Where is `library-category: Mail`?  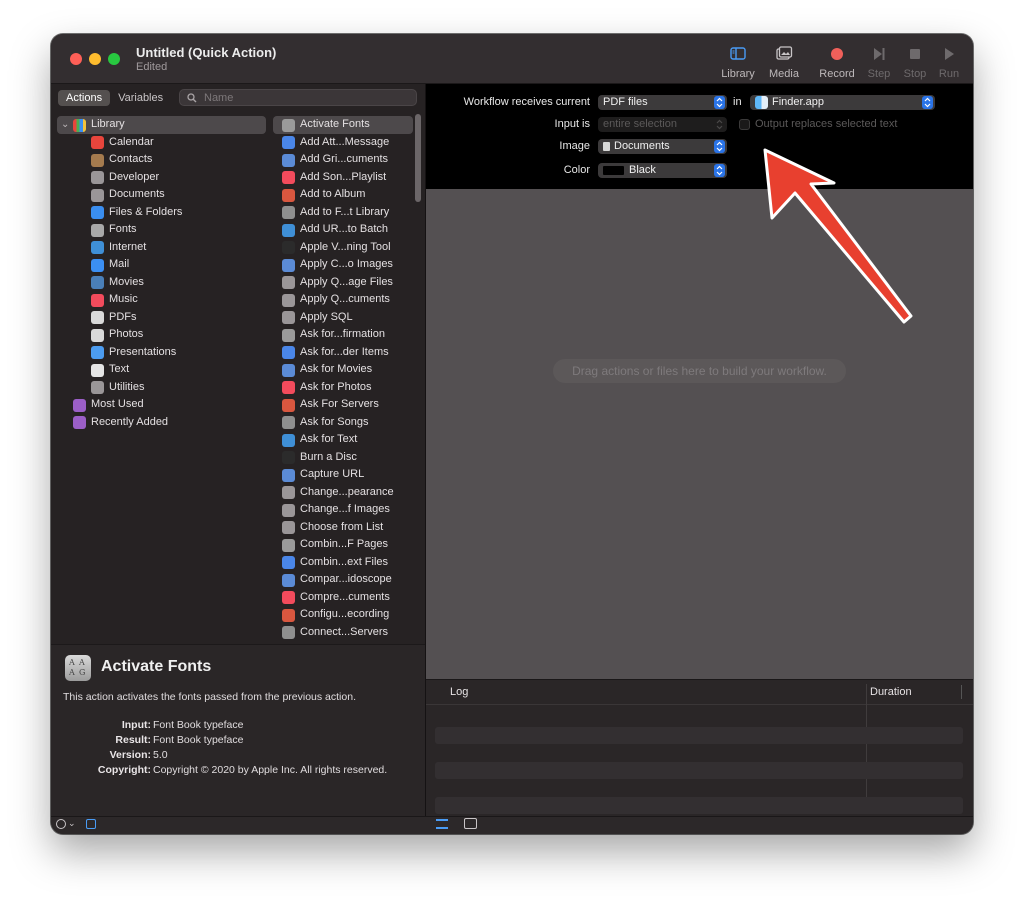
library-category: Mail is located at coordinates (161, 265).